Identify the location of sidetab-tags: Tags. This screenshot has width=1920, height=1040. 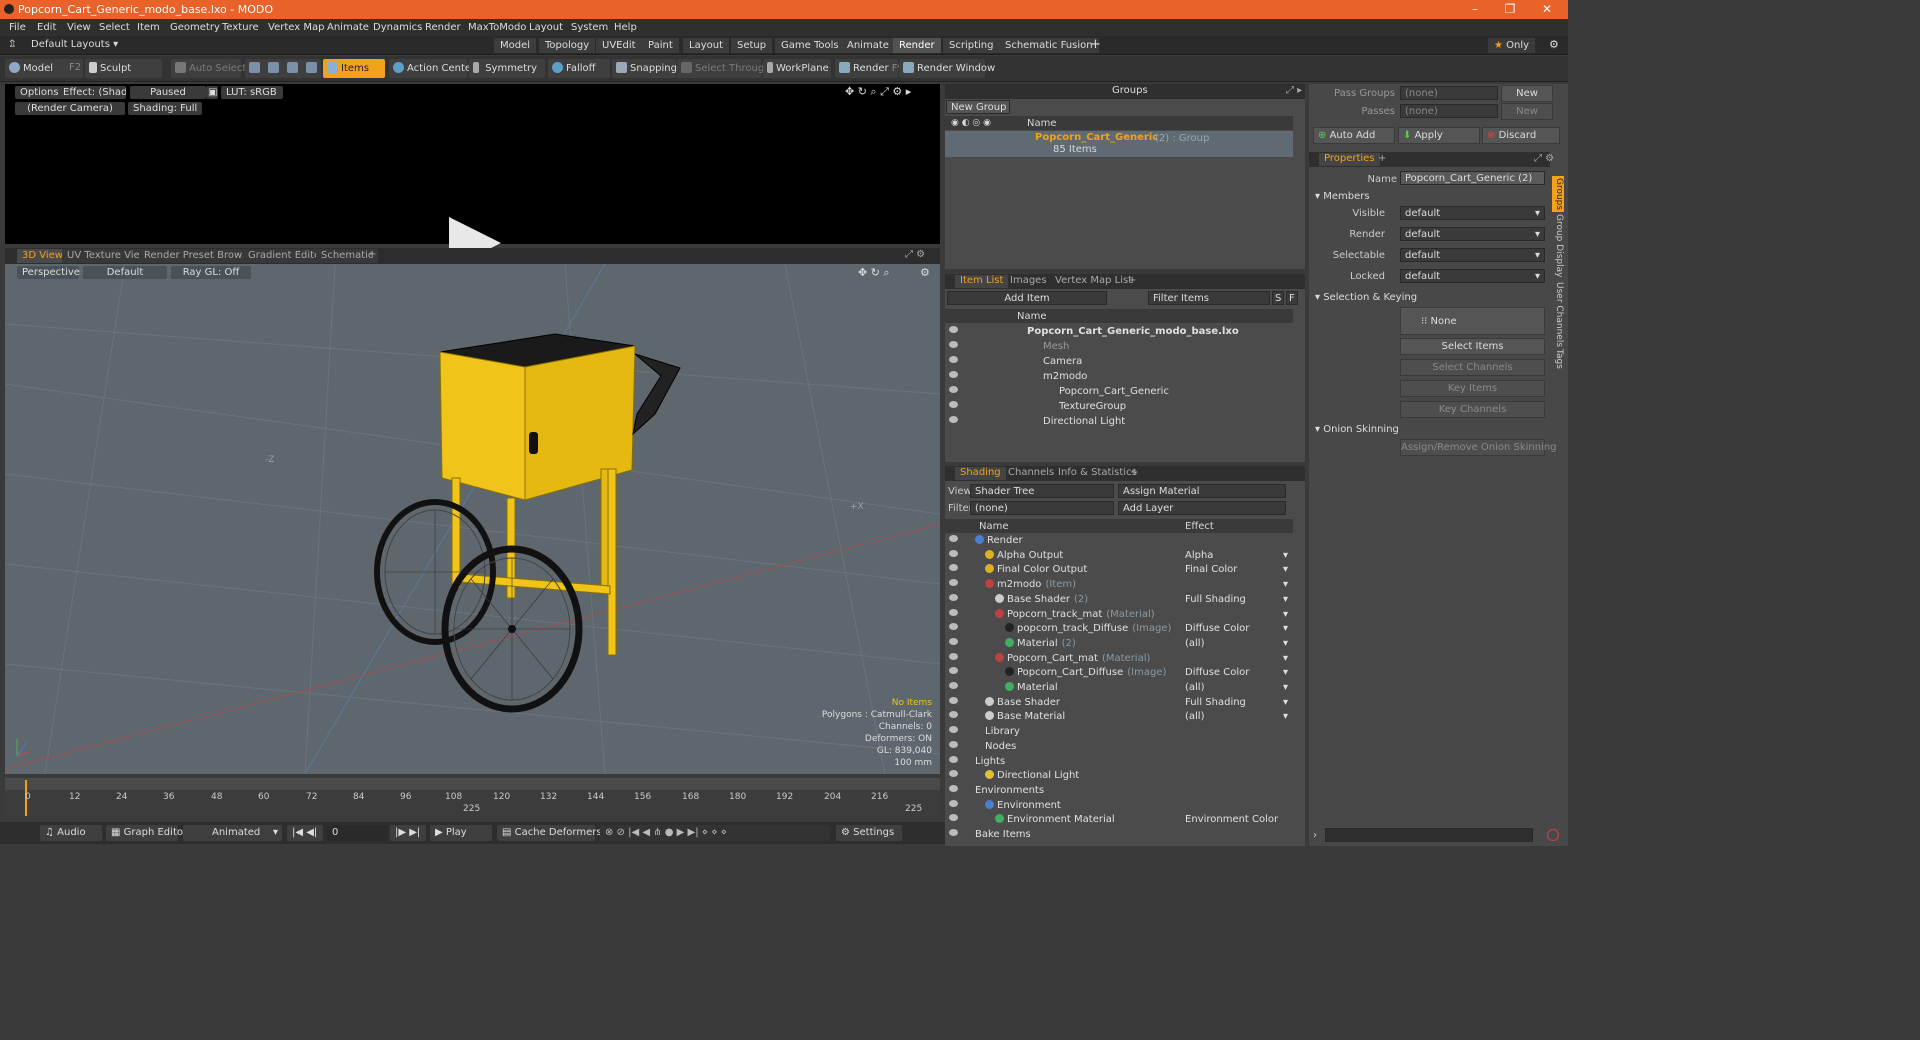
(1558, 359).